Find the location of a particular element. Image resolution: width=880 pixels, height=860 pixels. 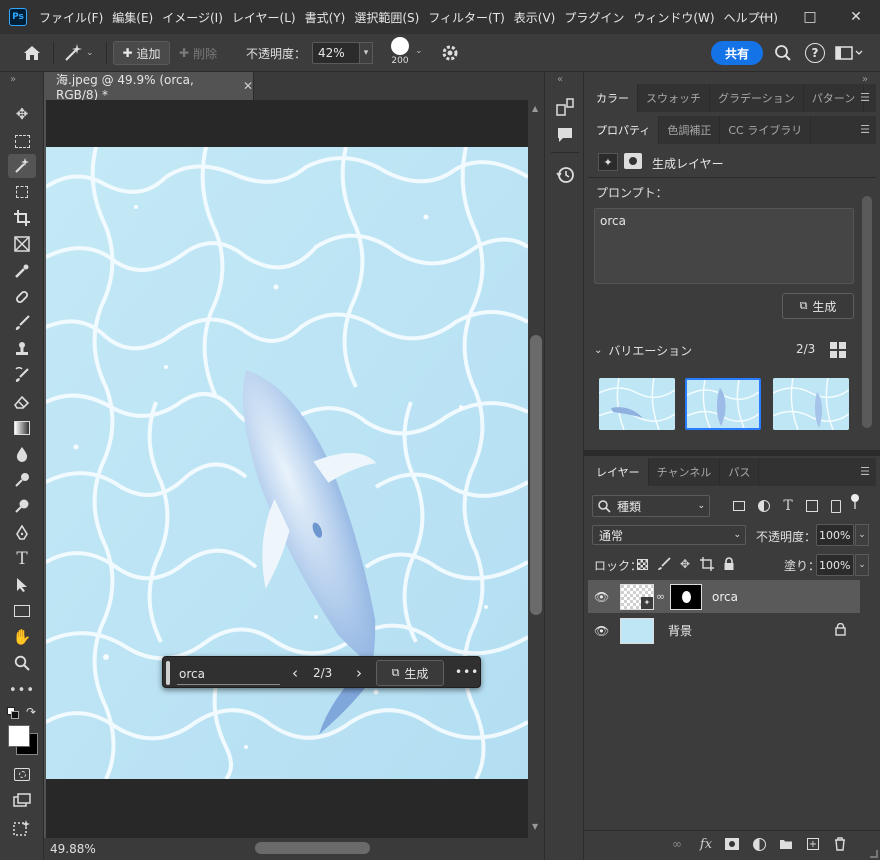

add-button: ✚ 追加 is located at coordinates (141, 53).